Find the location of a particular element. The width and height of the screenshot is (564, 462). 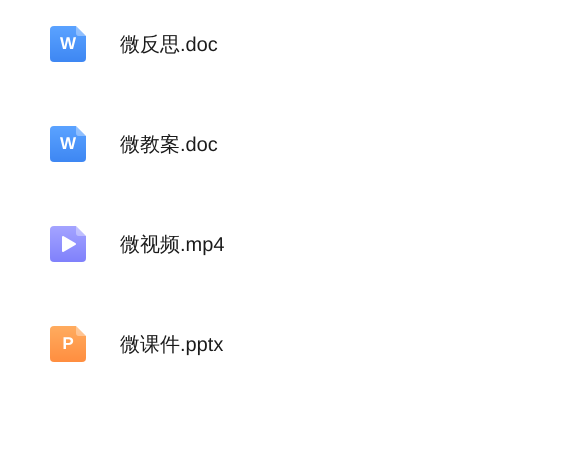

video-file-icon is located at coordinates (68, 244).